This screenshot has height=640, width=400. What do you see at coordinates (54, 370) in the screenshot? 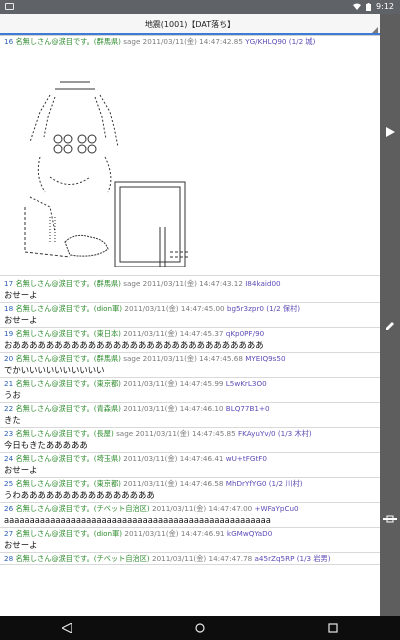
I see `post-body: でかいいいいいいいいいい` at bounding box center [54, 370].